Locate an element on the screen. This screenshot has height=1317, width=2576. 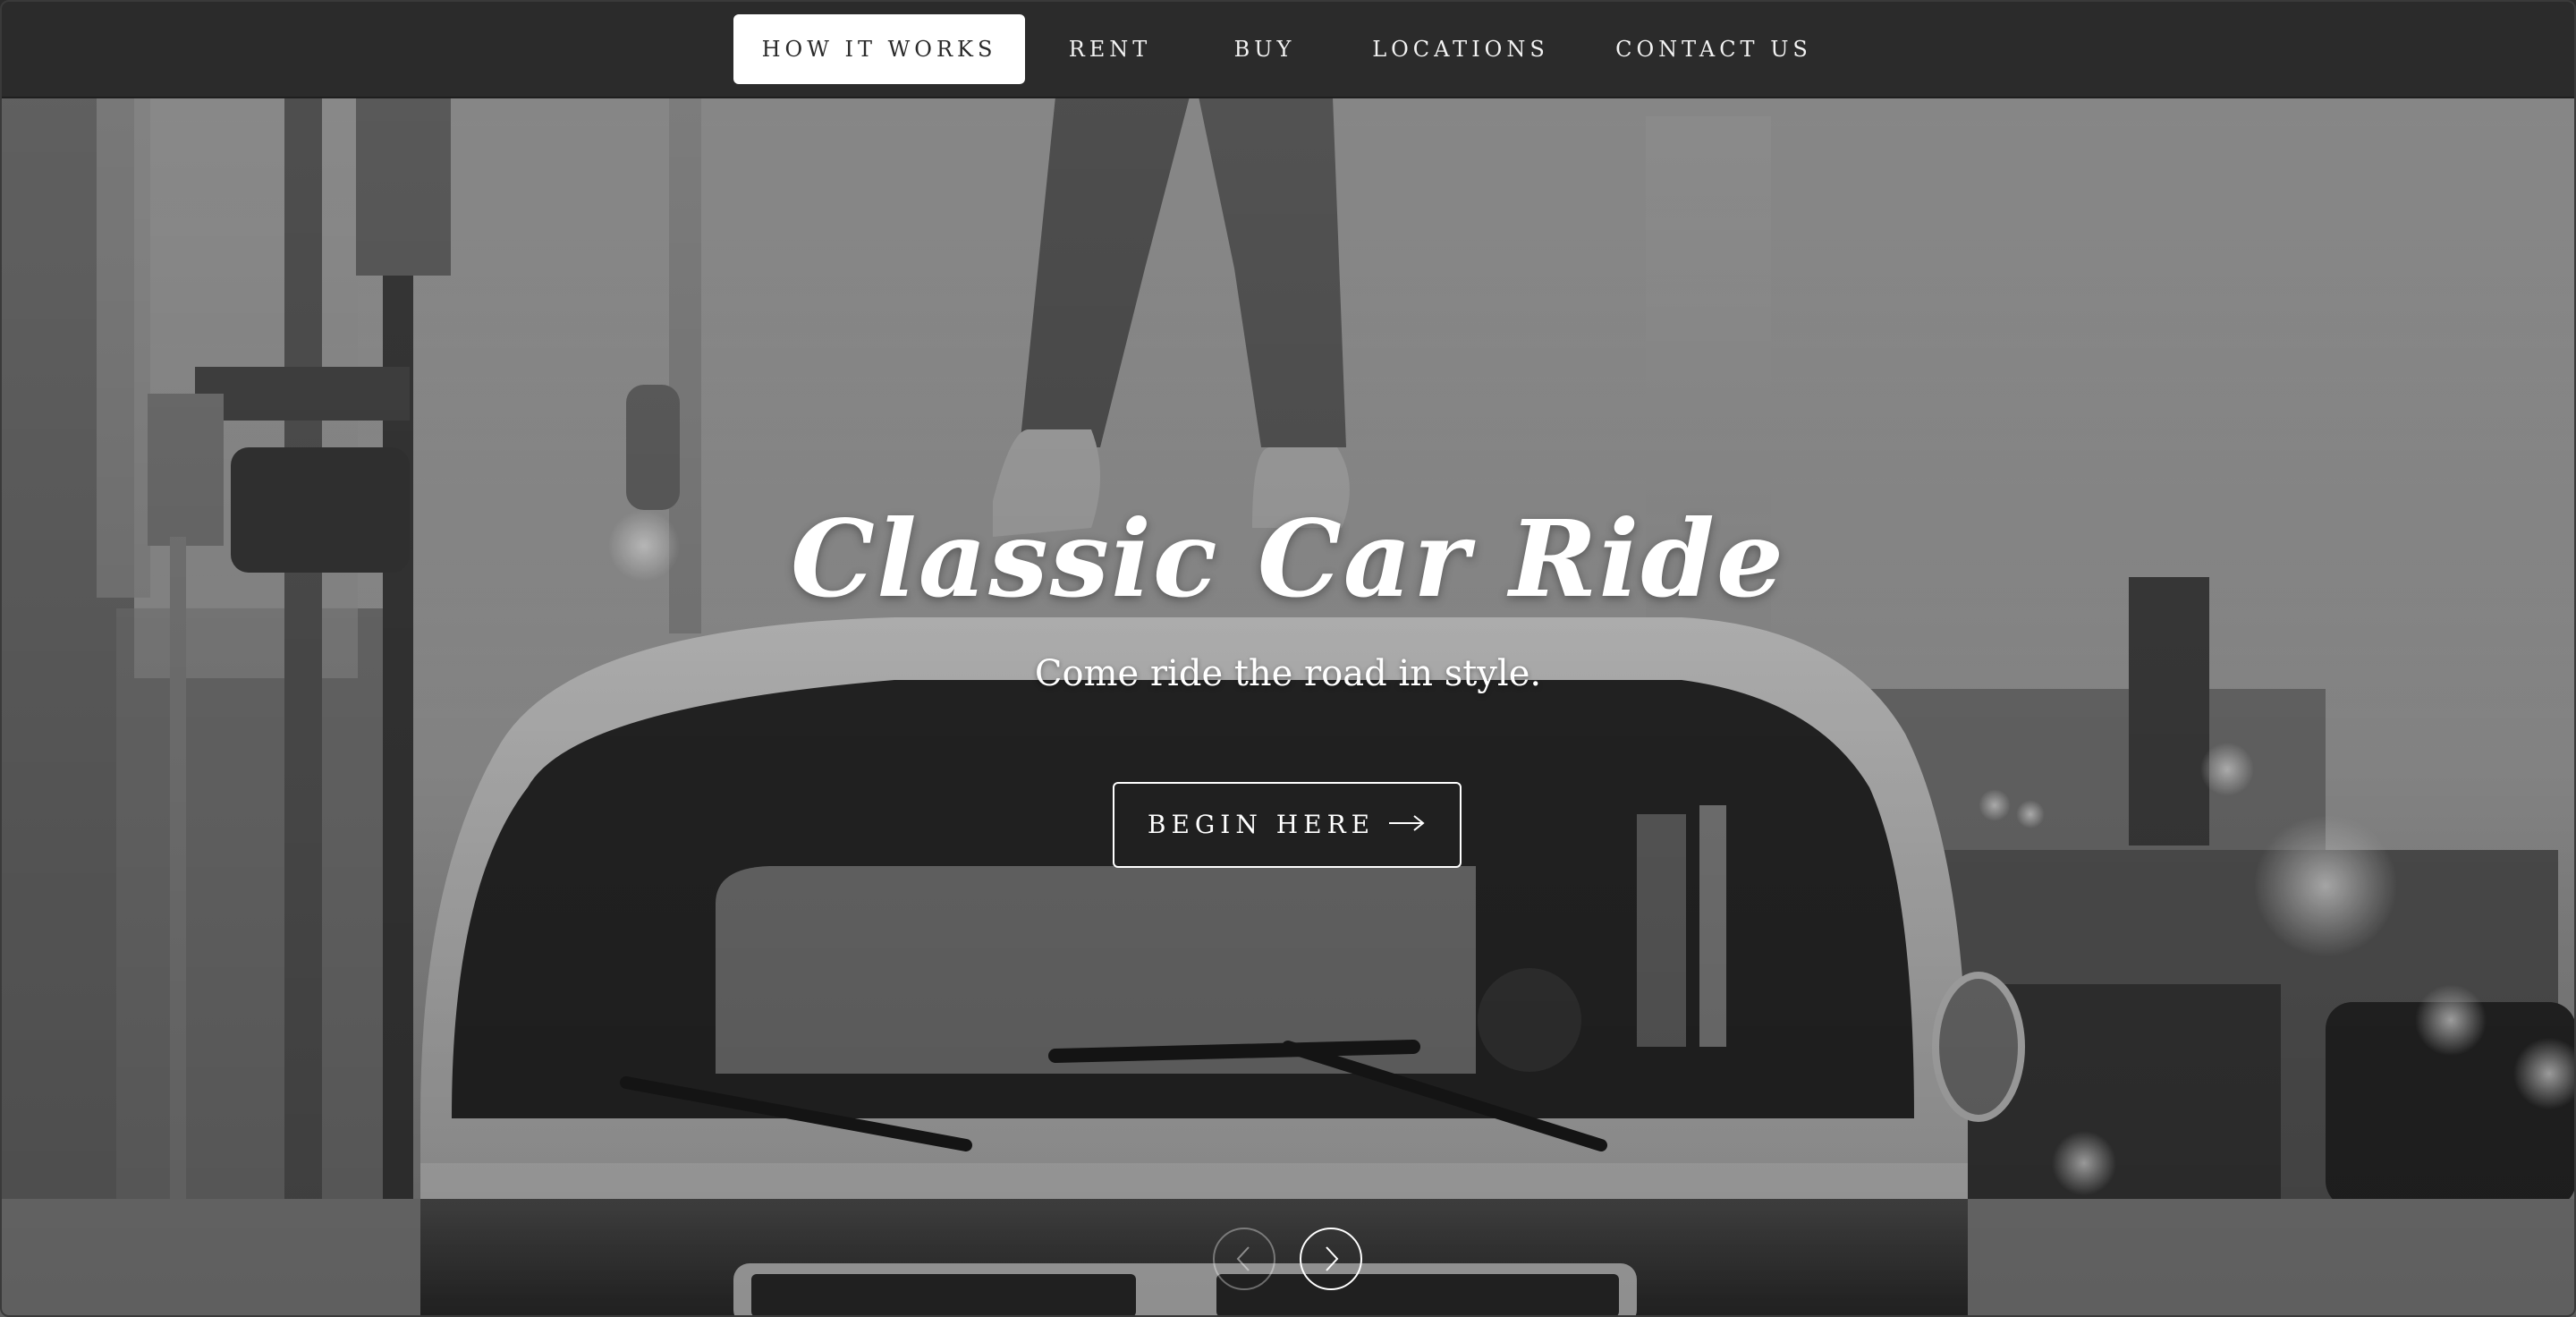
nav-item-buy: BUY is located at coordinates (1265, 49).